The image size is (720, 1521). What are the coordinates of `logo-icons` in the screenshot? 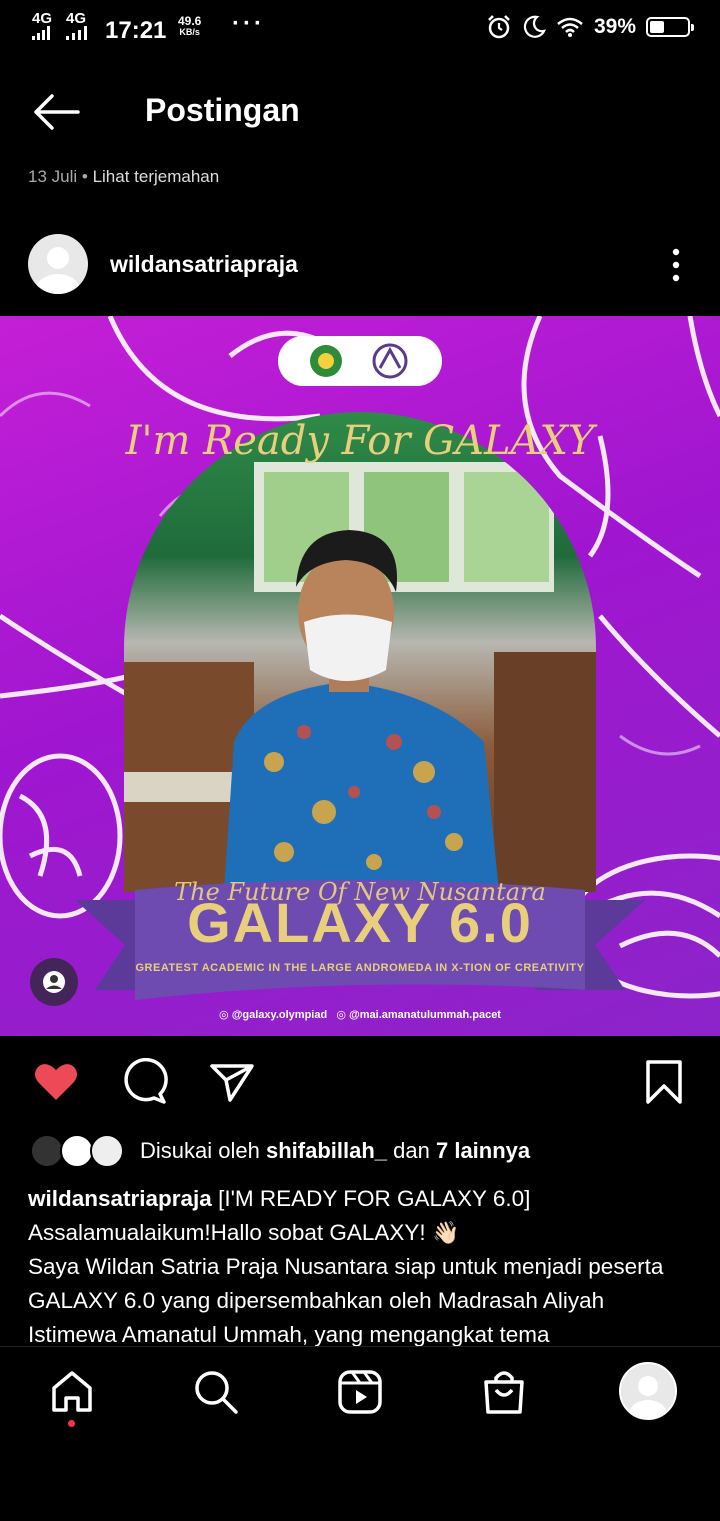 It's located at (359, 361).